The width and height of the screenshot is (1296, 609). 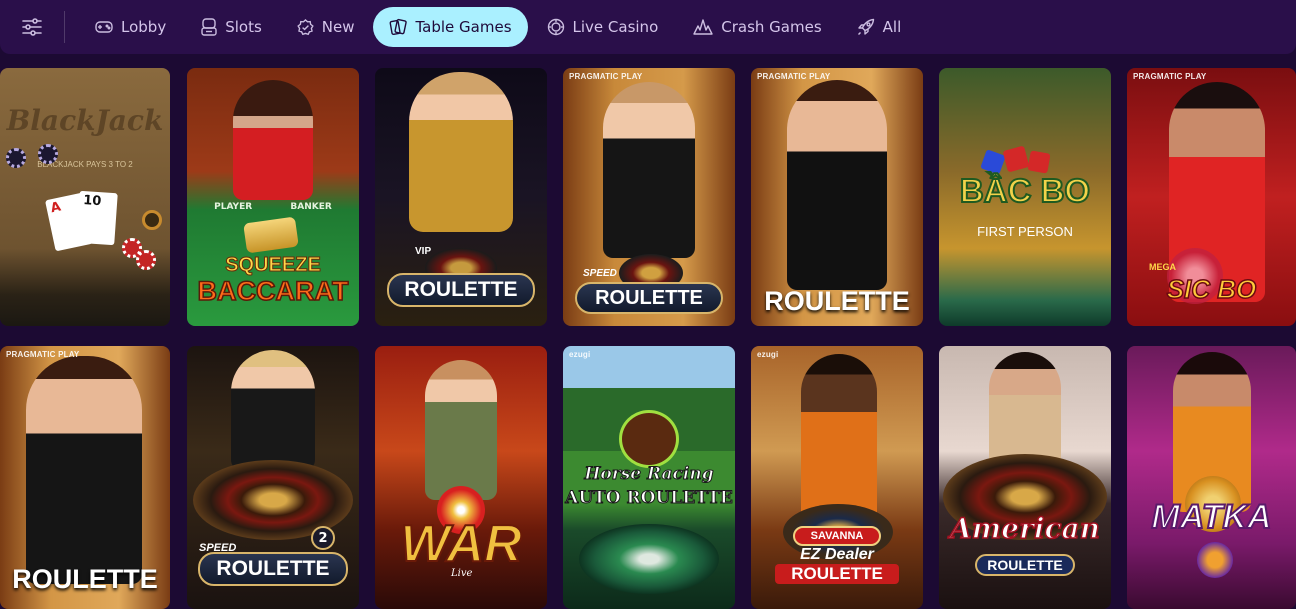 I want to click on sliders-icon, so click(x=32, y=27).